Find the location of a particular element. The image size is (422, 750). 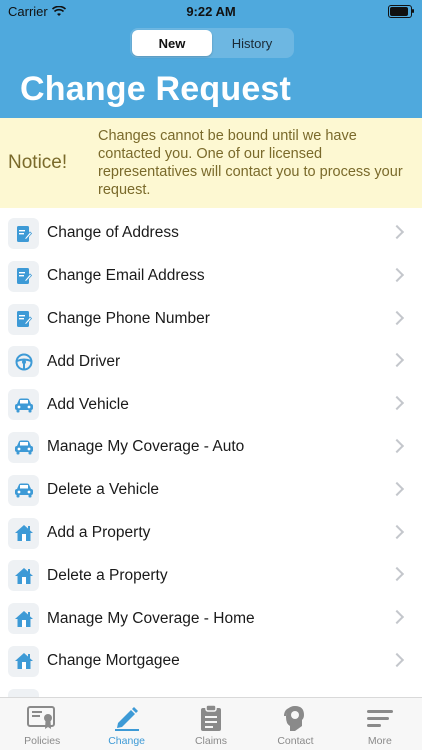

status-time: 9:22 AM is located at coordinates (211, 11).